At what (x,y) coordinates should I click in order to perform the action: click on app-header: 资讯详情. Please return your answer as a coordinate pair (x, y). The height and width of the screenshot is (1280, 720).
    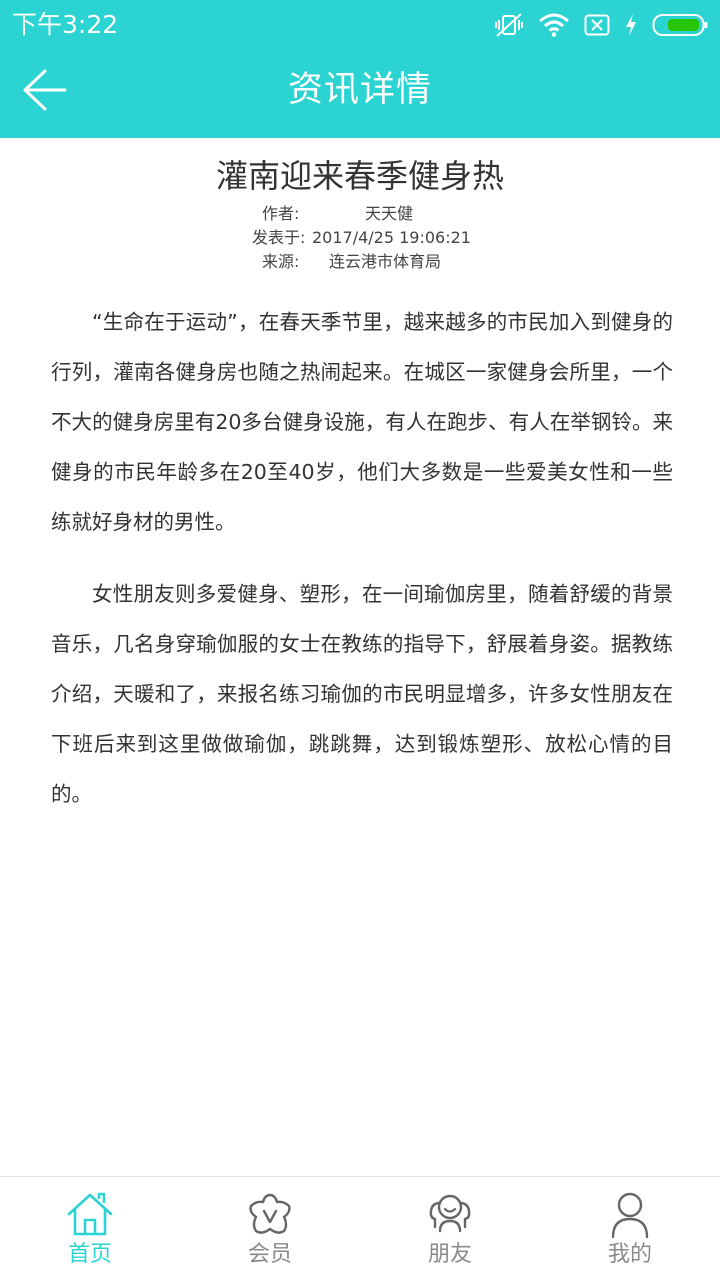
    Looking at the image, I should click on (360, 94).